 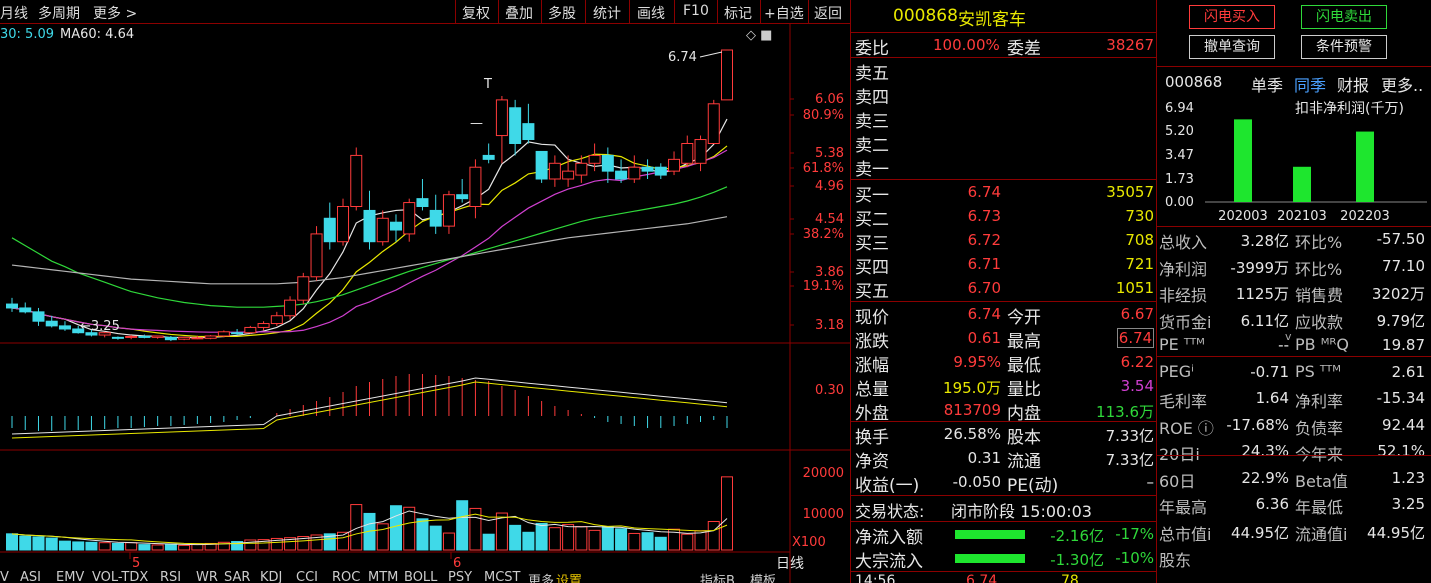 What do you see at coordinates (70, 576) in the screenshot?
I see `indicator-tab: EMV` at bounding box center [70, 576].